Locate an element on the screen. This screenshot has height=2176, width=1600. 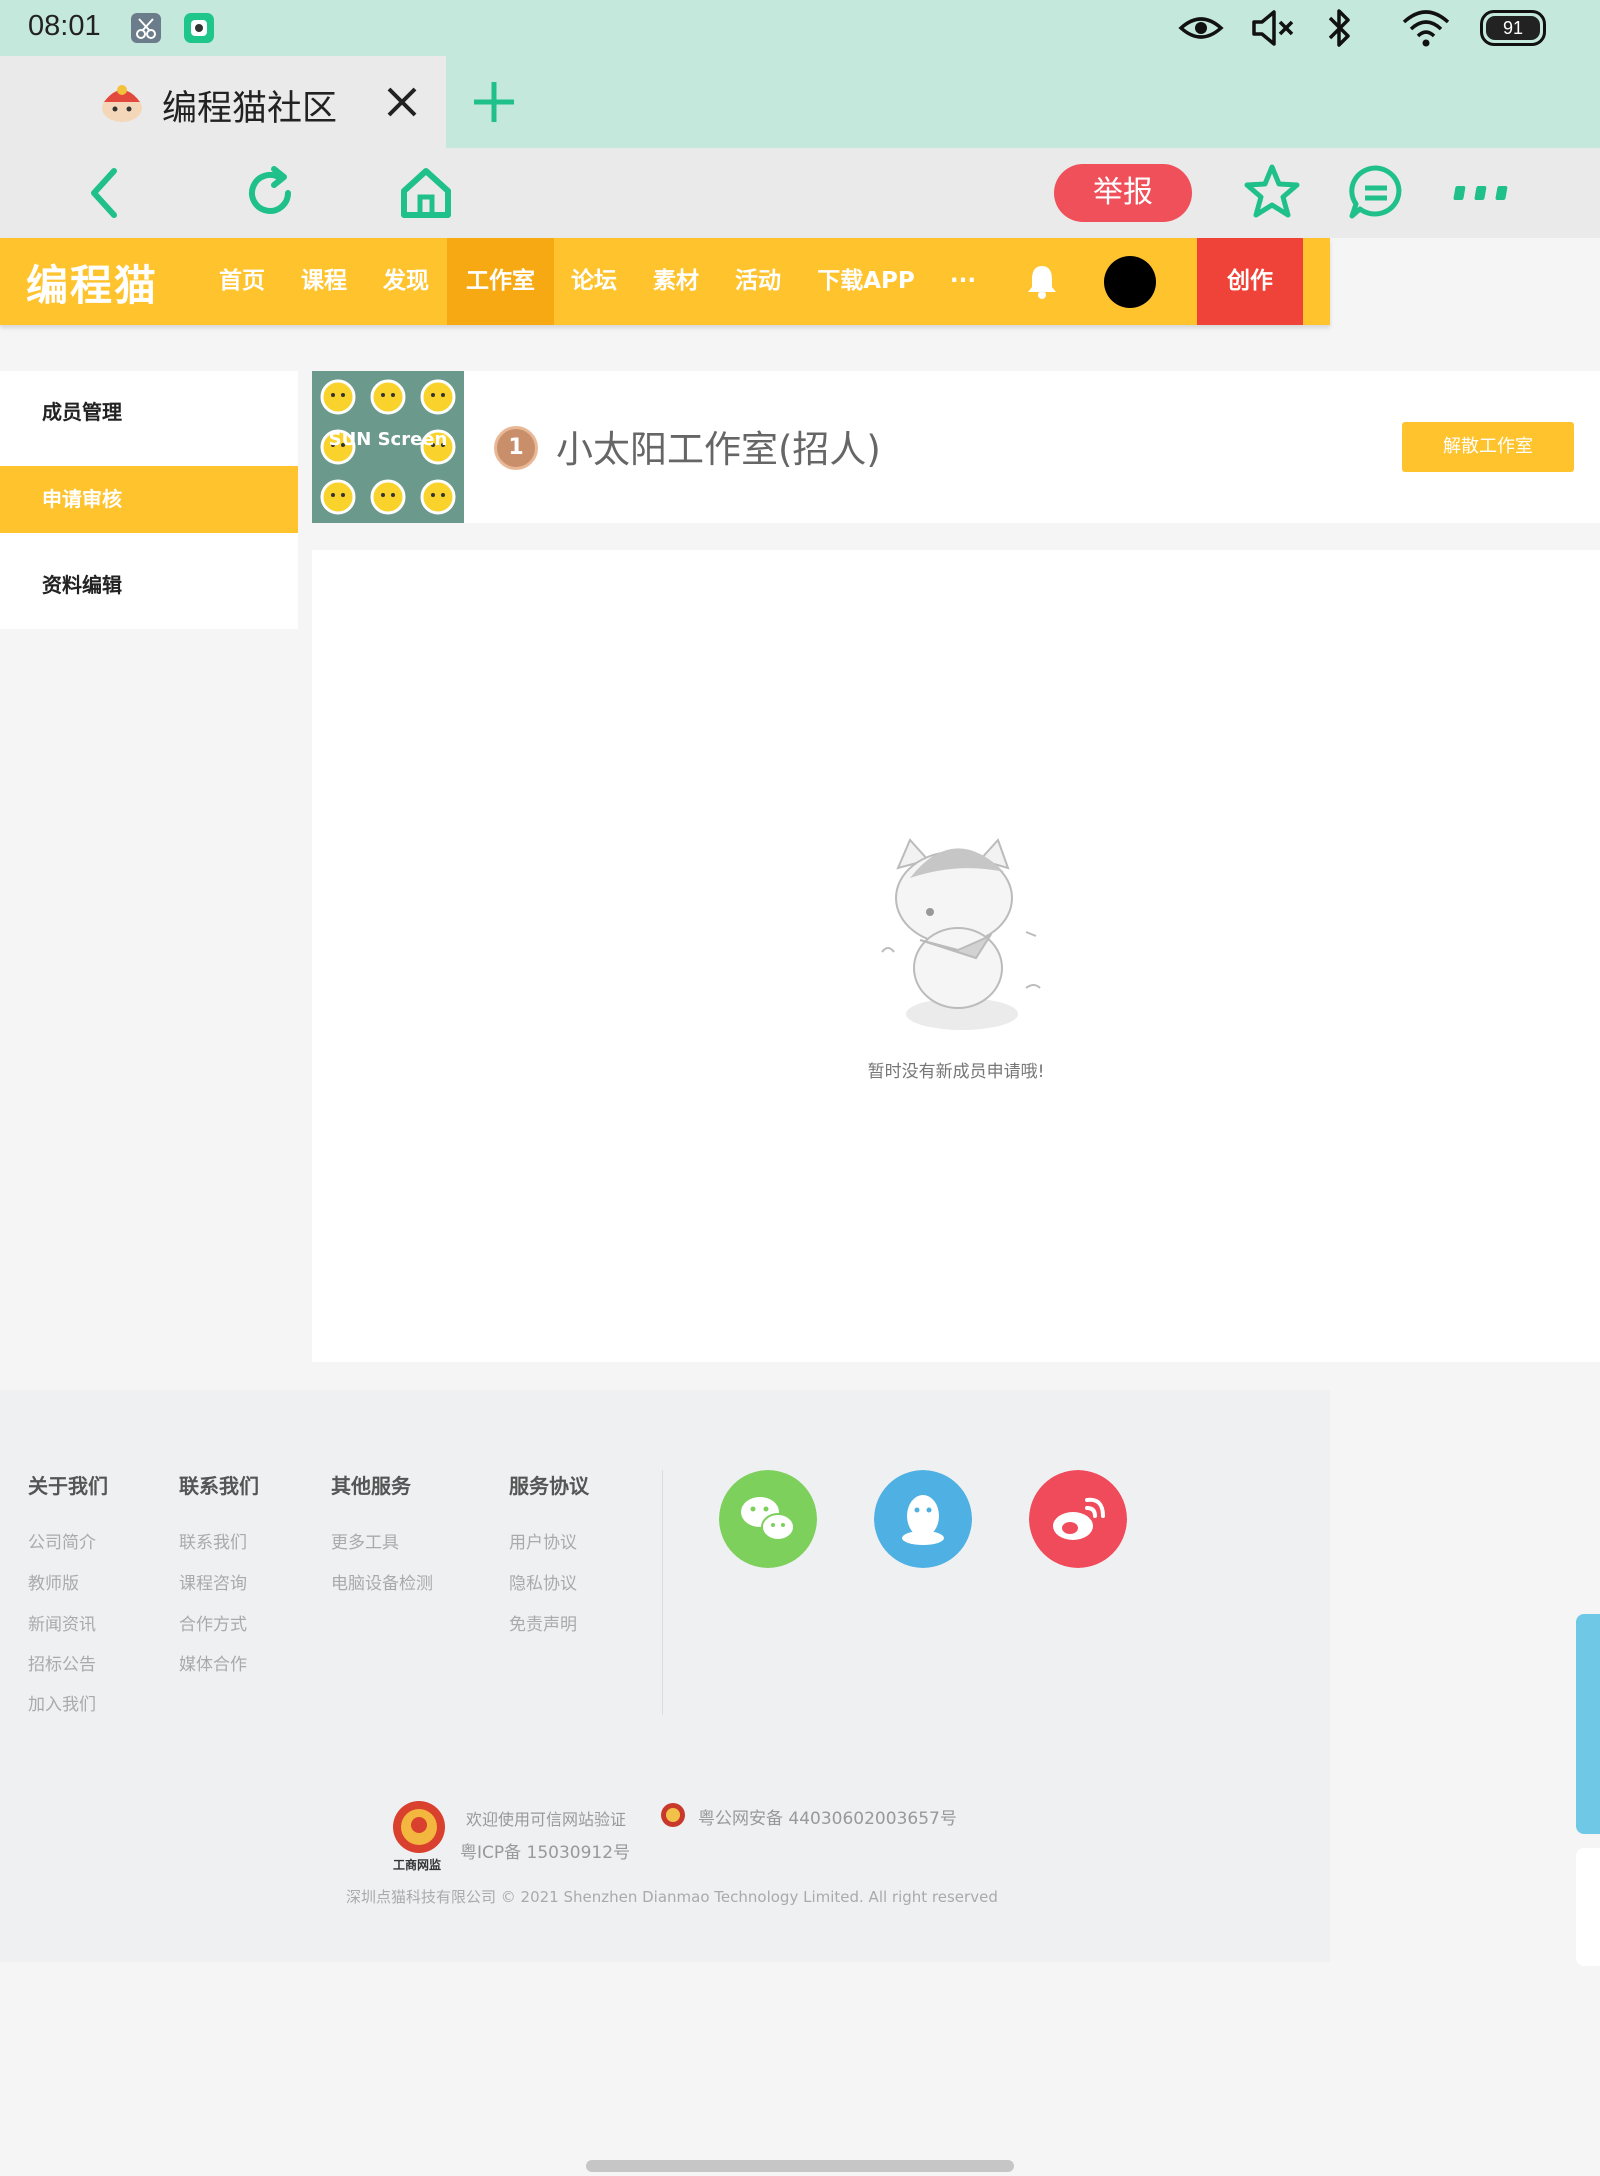
icp-link: 粤ICP备 15030912号 is located at coordinates (545, 1850).